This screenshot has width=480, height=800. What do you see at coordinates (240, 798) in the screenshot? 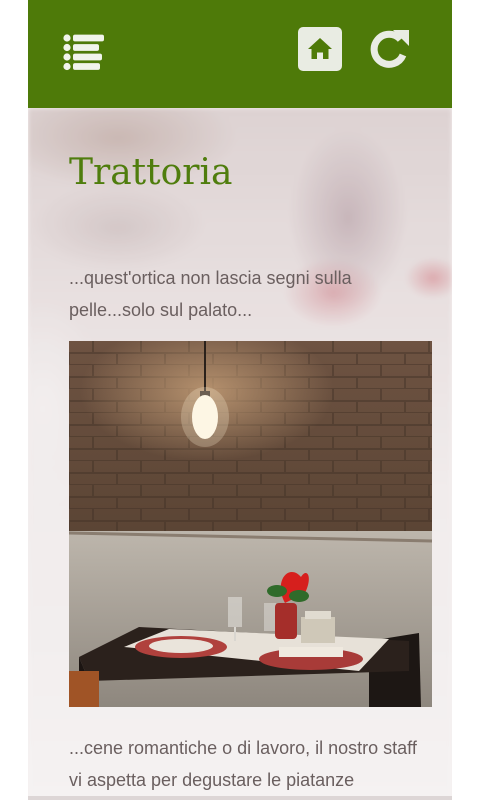
I see `bottom-divider` at bounding box center [240, 798].